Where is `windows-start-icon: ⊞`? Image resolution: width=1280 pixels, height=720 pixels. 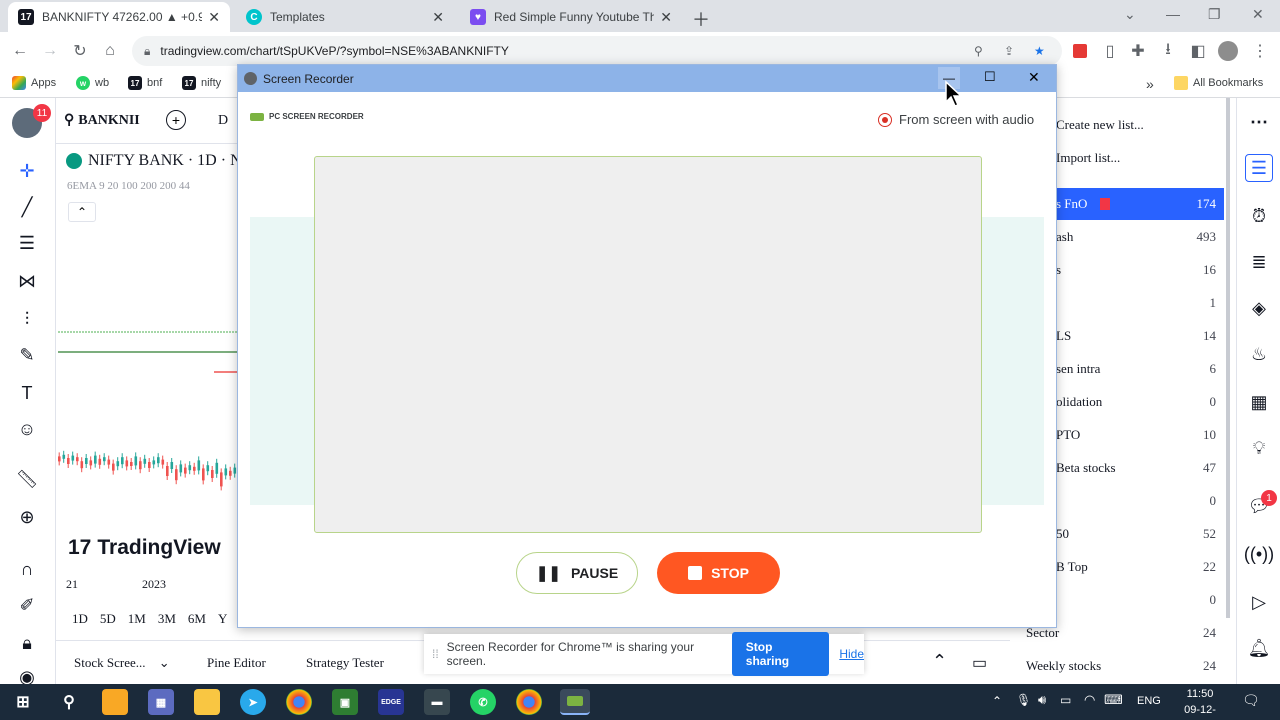
windows-start-icon: ⊞ is located at coordinates (23, 702).